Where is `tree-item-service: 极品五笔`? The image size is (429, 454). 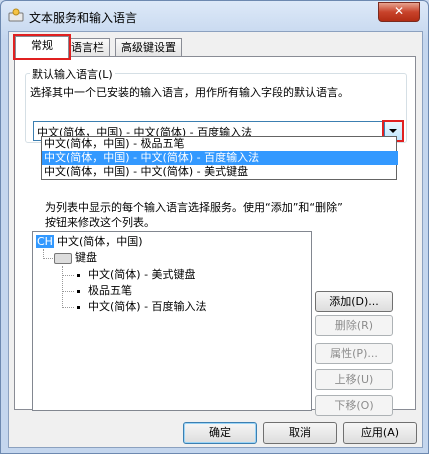
tree-item-service: 极品五笔 is located at coordinates (104, 291).